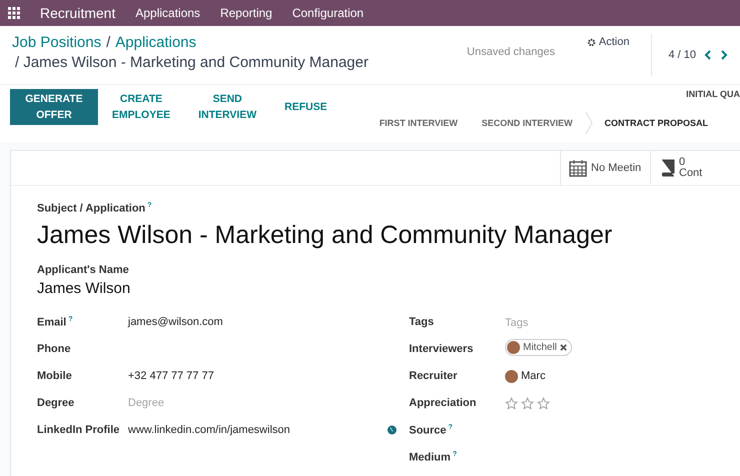 This screenshot has height=476, width=740. What do you see at coordinates (511, 53) in the screenshot?
I see `unsaved-indicator: Unsaved changes` at bounding box center [511, 53].